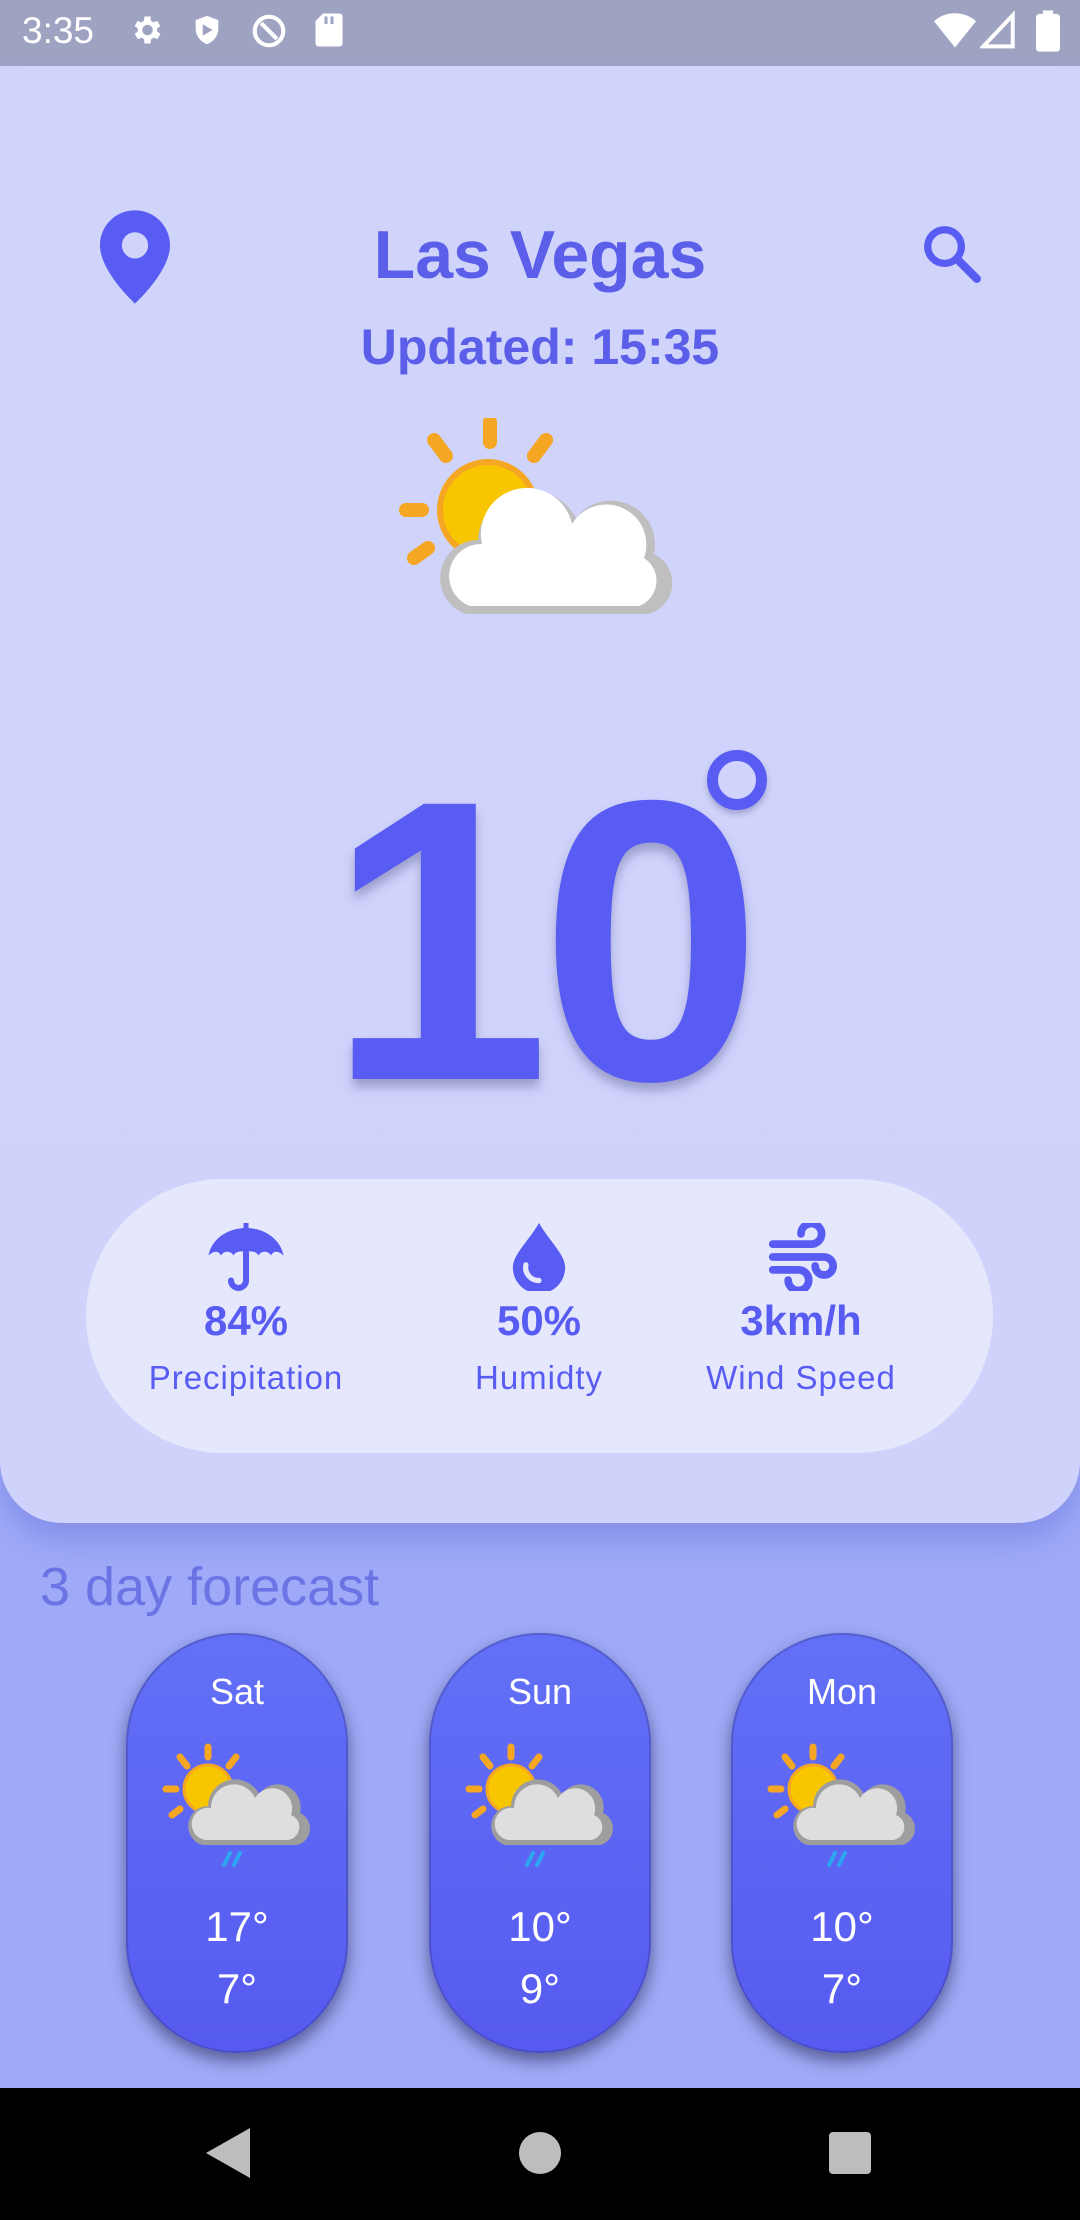 This screenshot has width=1080, height=2220. What do you see at coordinates (540, 33) in the screenshot?
I see `status-bar: 3:35` at bounding box center [540, 33].